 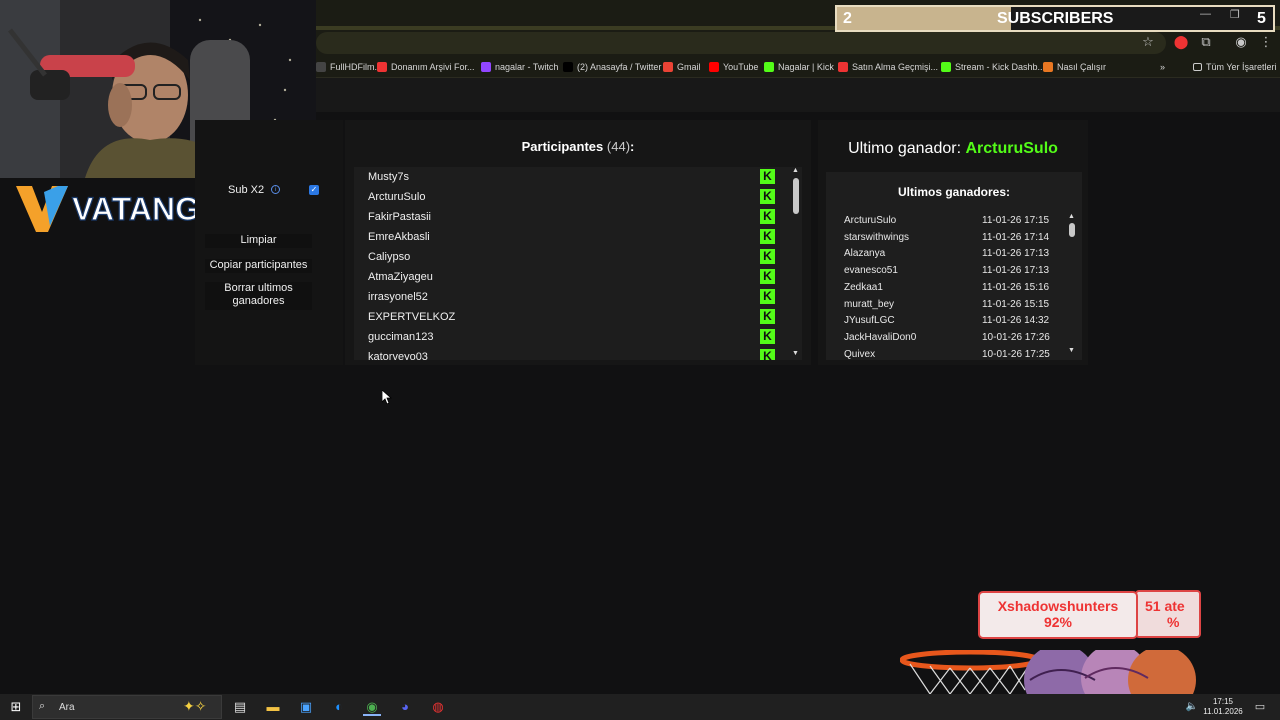 What do you see at coordinates (1266, 42) in the screenshot?
I see `menu-icon: ⋮` at bounding box center [1266, 42].